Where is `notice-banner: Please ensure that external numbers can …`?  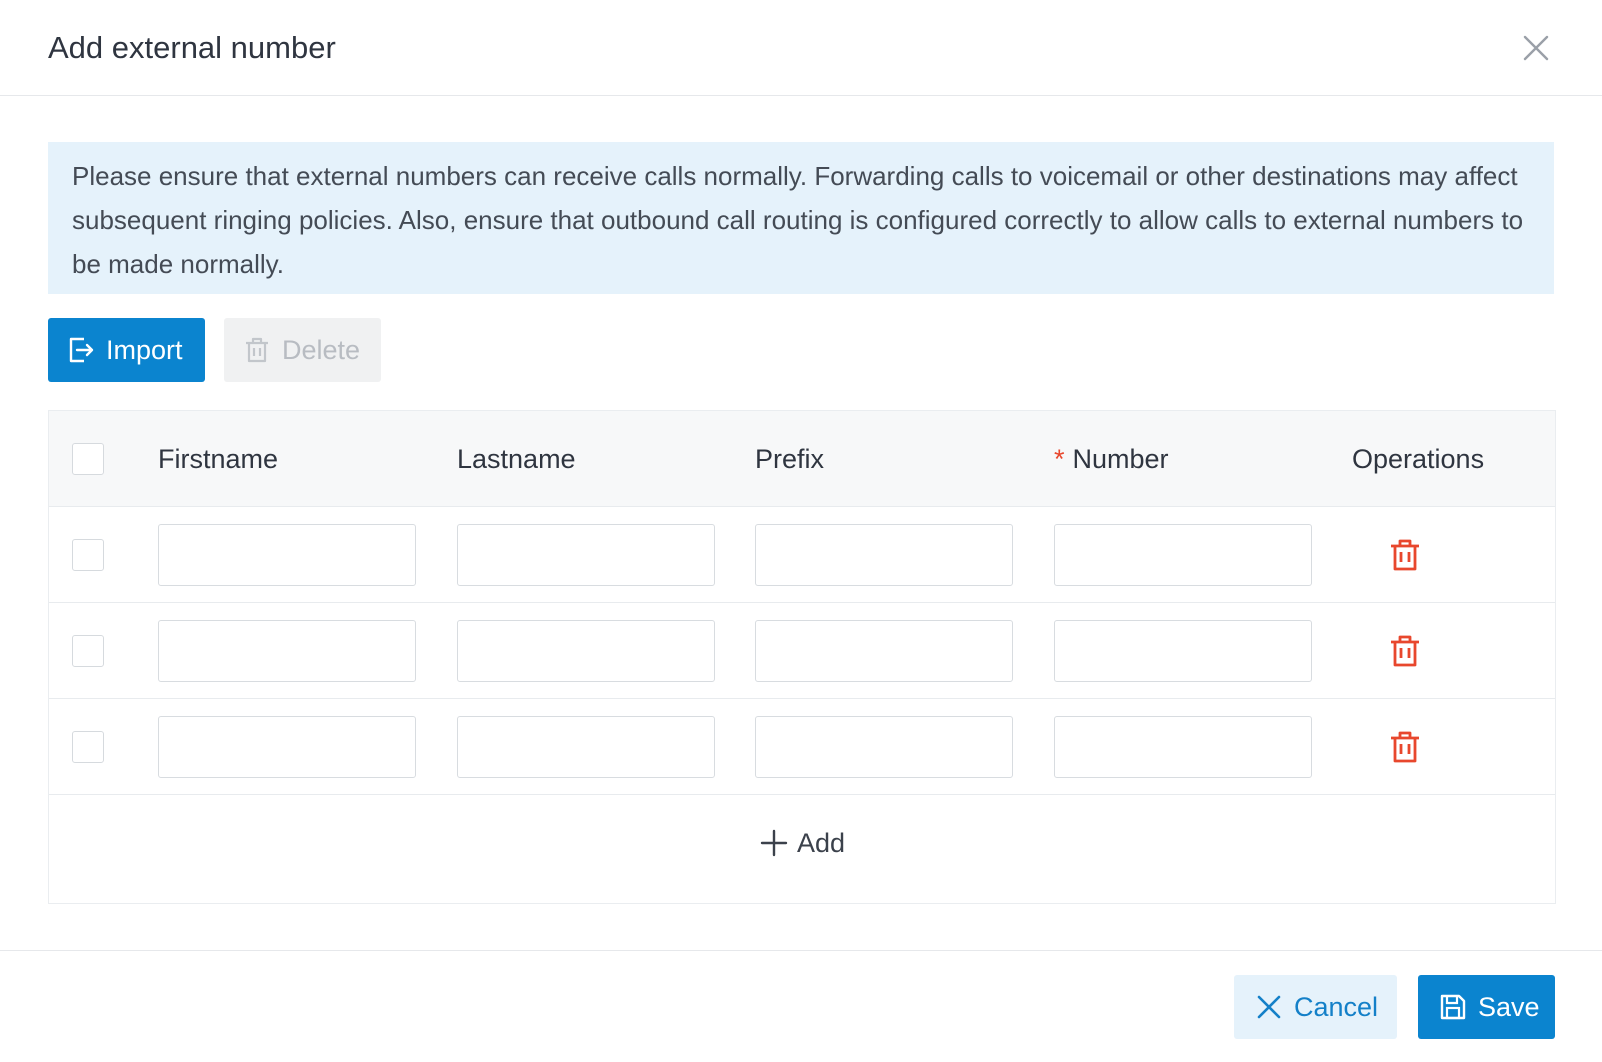
notice-banner: Please ensure that external numbers can … is located at coordinates (801, 218).